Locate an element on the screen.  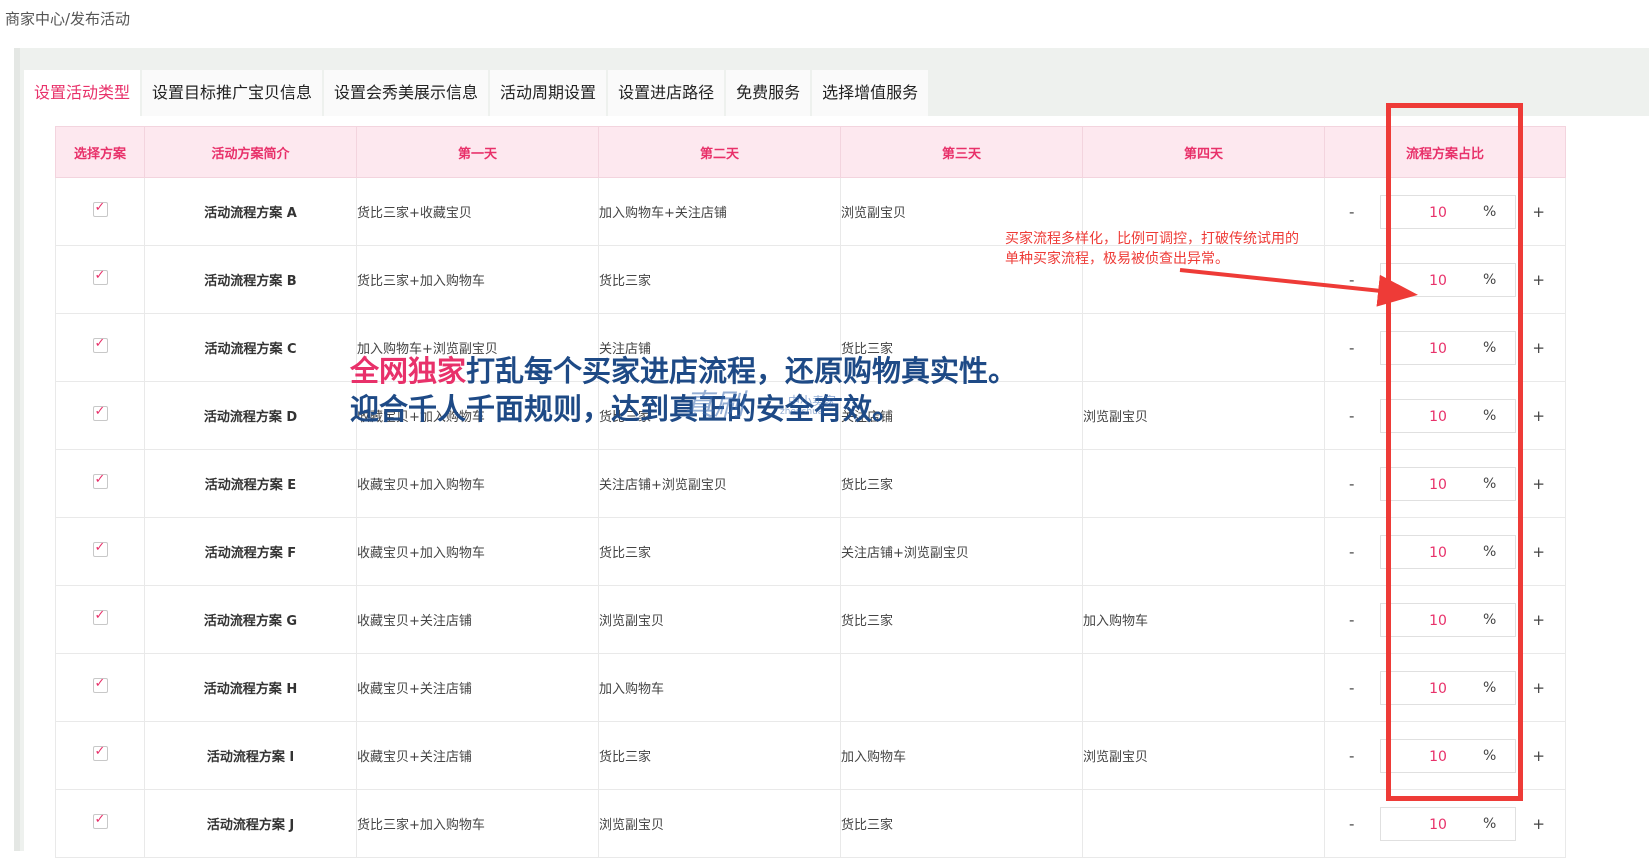
breadcrumb: 商家中心/发布活动 is located at coordinates (68, 19).